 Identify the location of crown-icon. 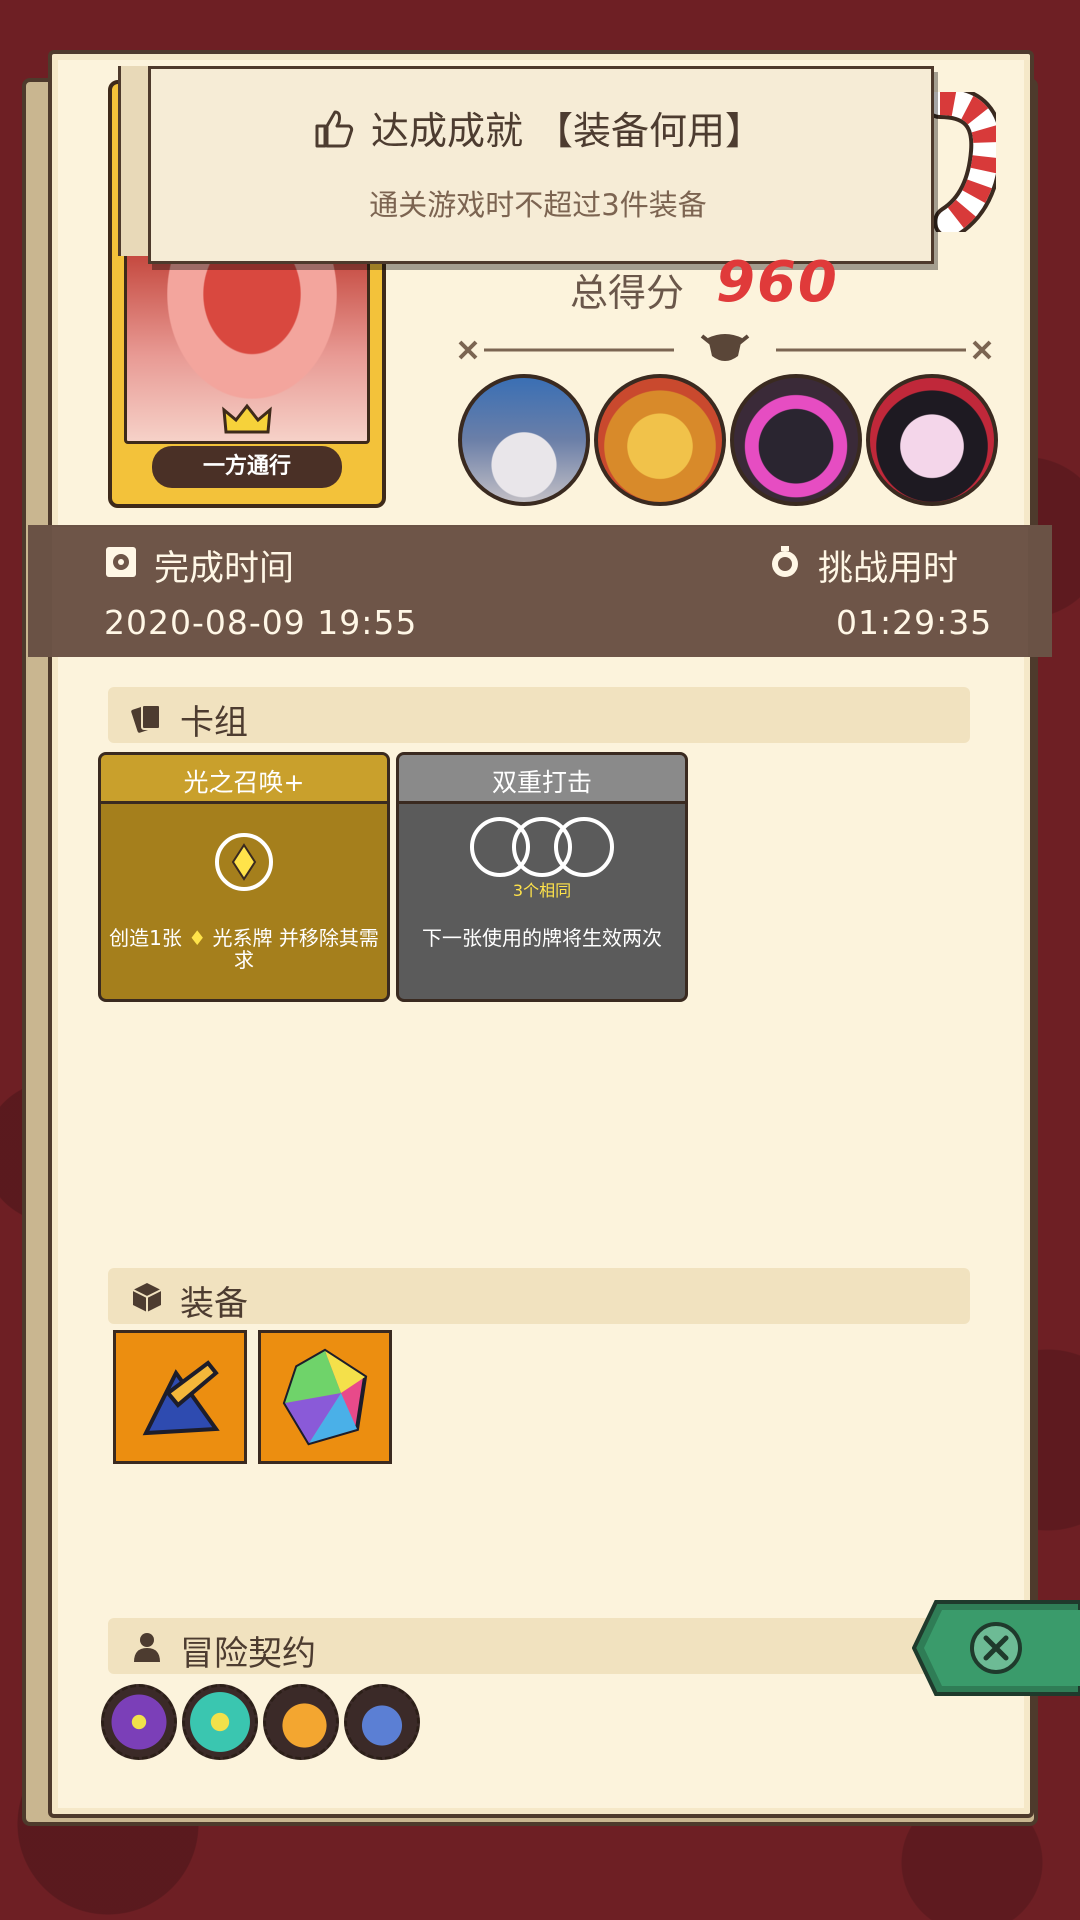
(247, 418).